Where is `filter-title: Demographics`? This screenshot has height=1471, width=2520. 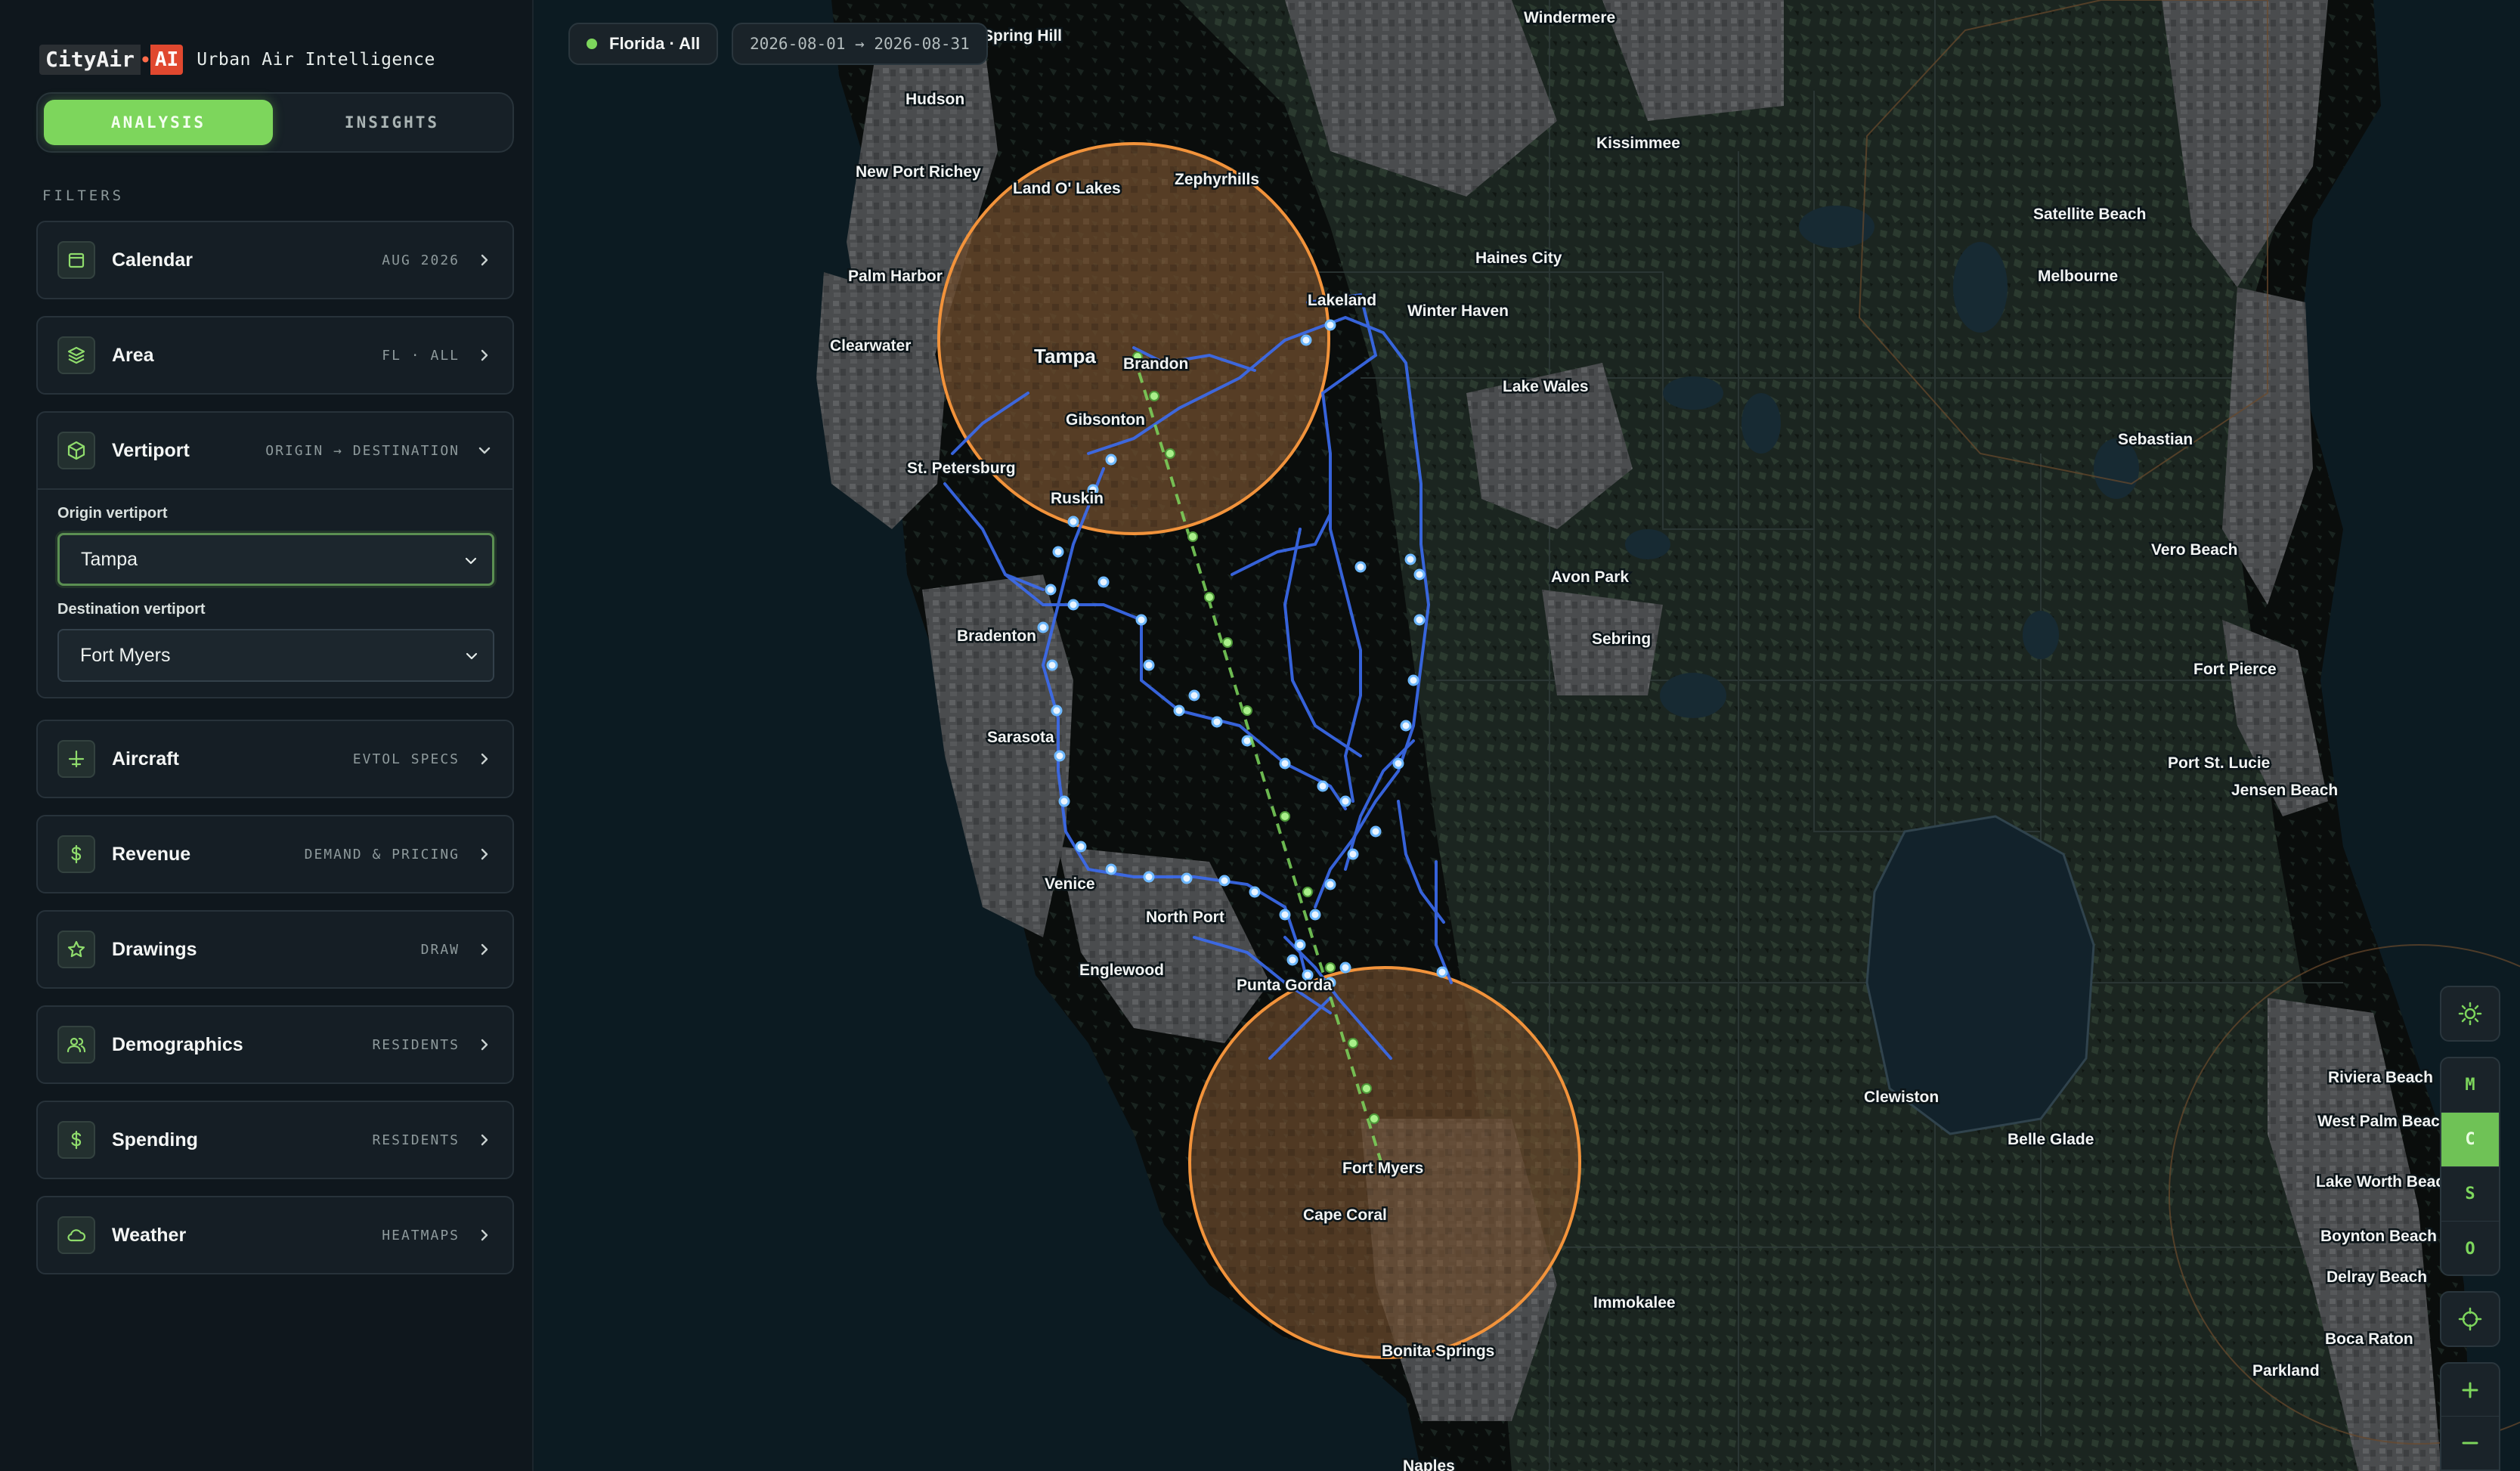
filter-title: Demographics is located at coordinates (177, 1044).